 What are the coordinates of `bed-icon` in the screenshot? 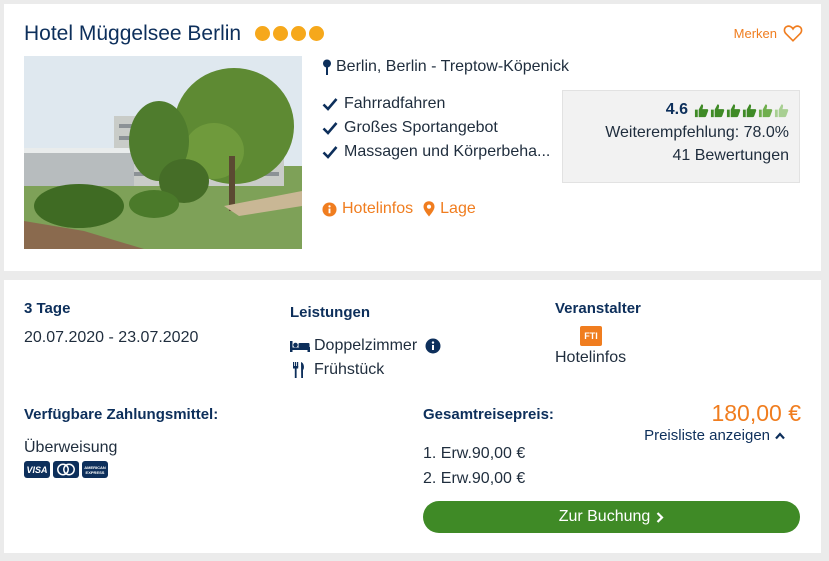 It's located at (300, 346).